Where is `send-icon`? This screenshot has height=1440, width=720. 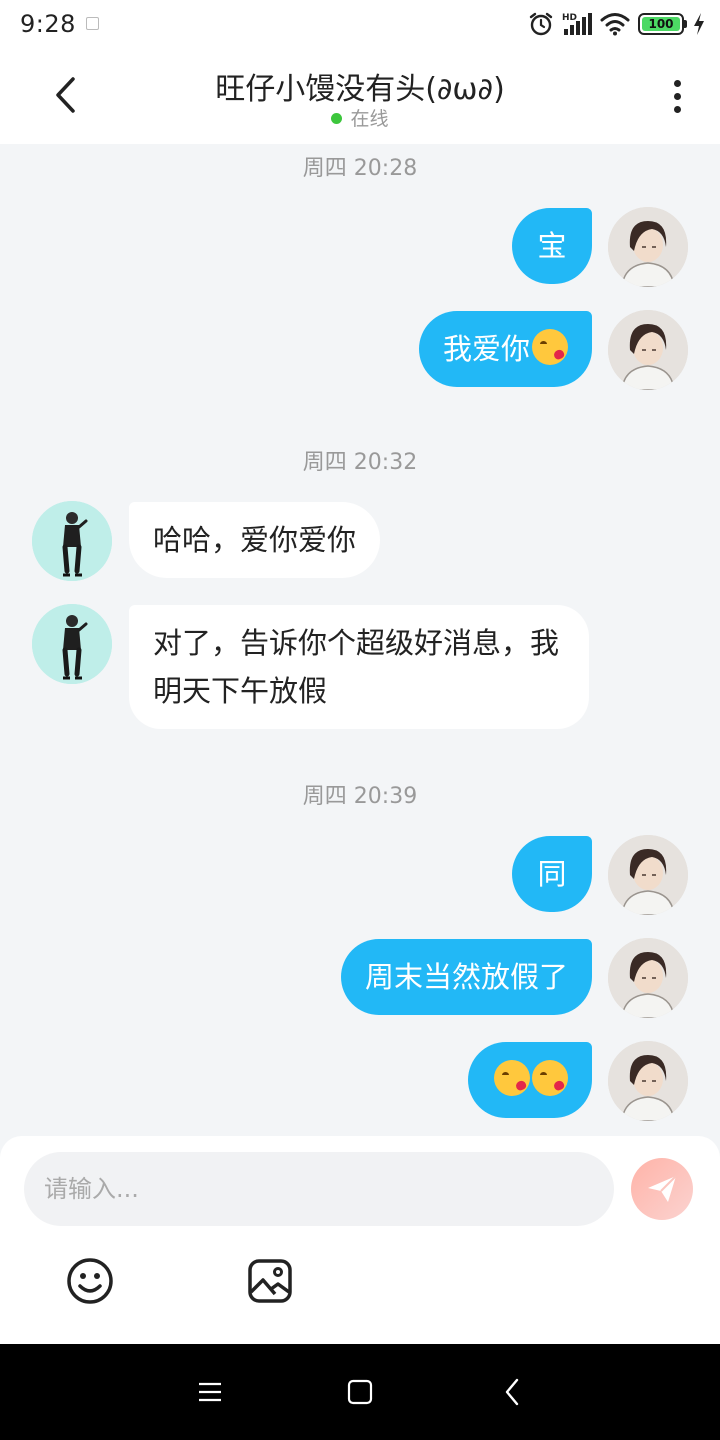 send-icon is located at coordinates (662, 1188).